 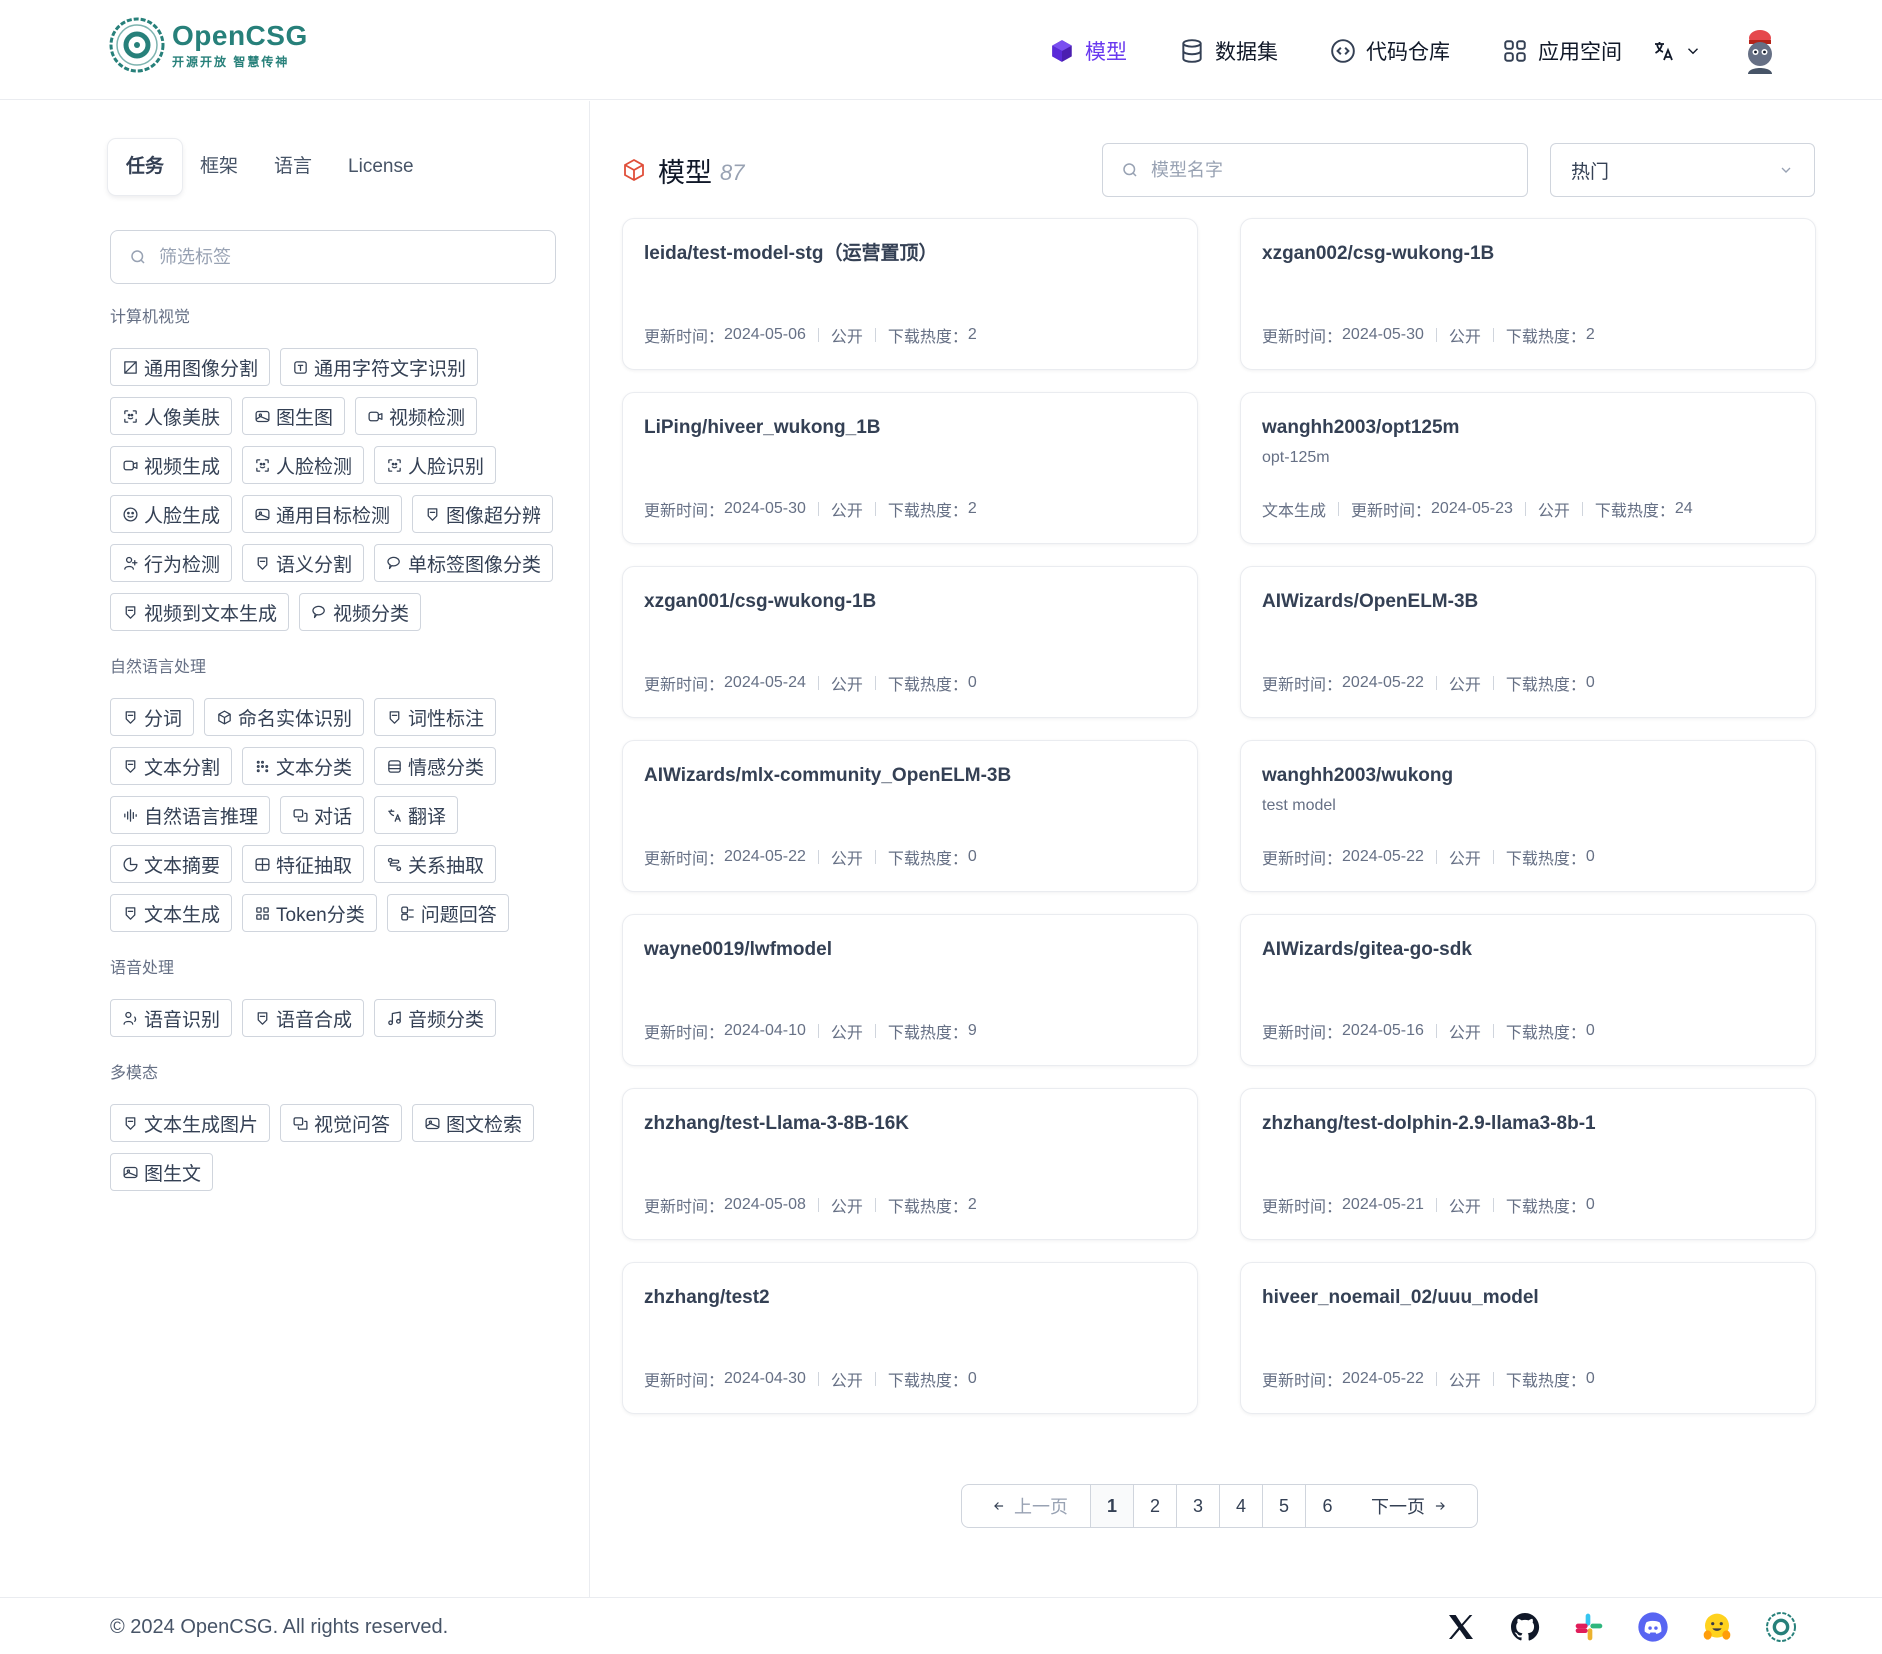 What do you see at coordinates (349, 257) in the screenshot?
I see `tag-filter-input` at bounding box center [349, 257].